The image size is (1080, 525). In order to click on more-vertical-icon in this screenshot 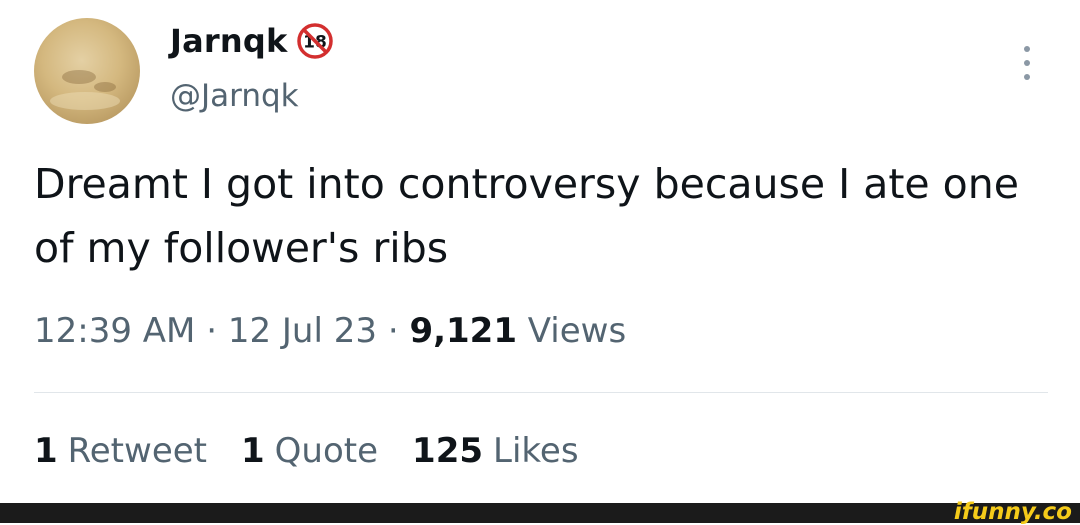, I will do `click(1027, 63)`.